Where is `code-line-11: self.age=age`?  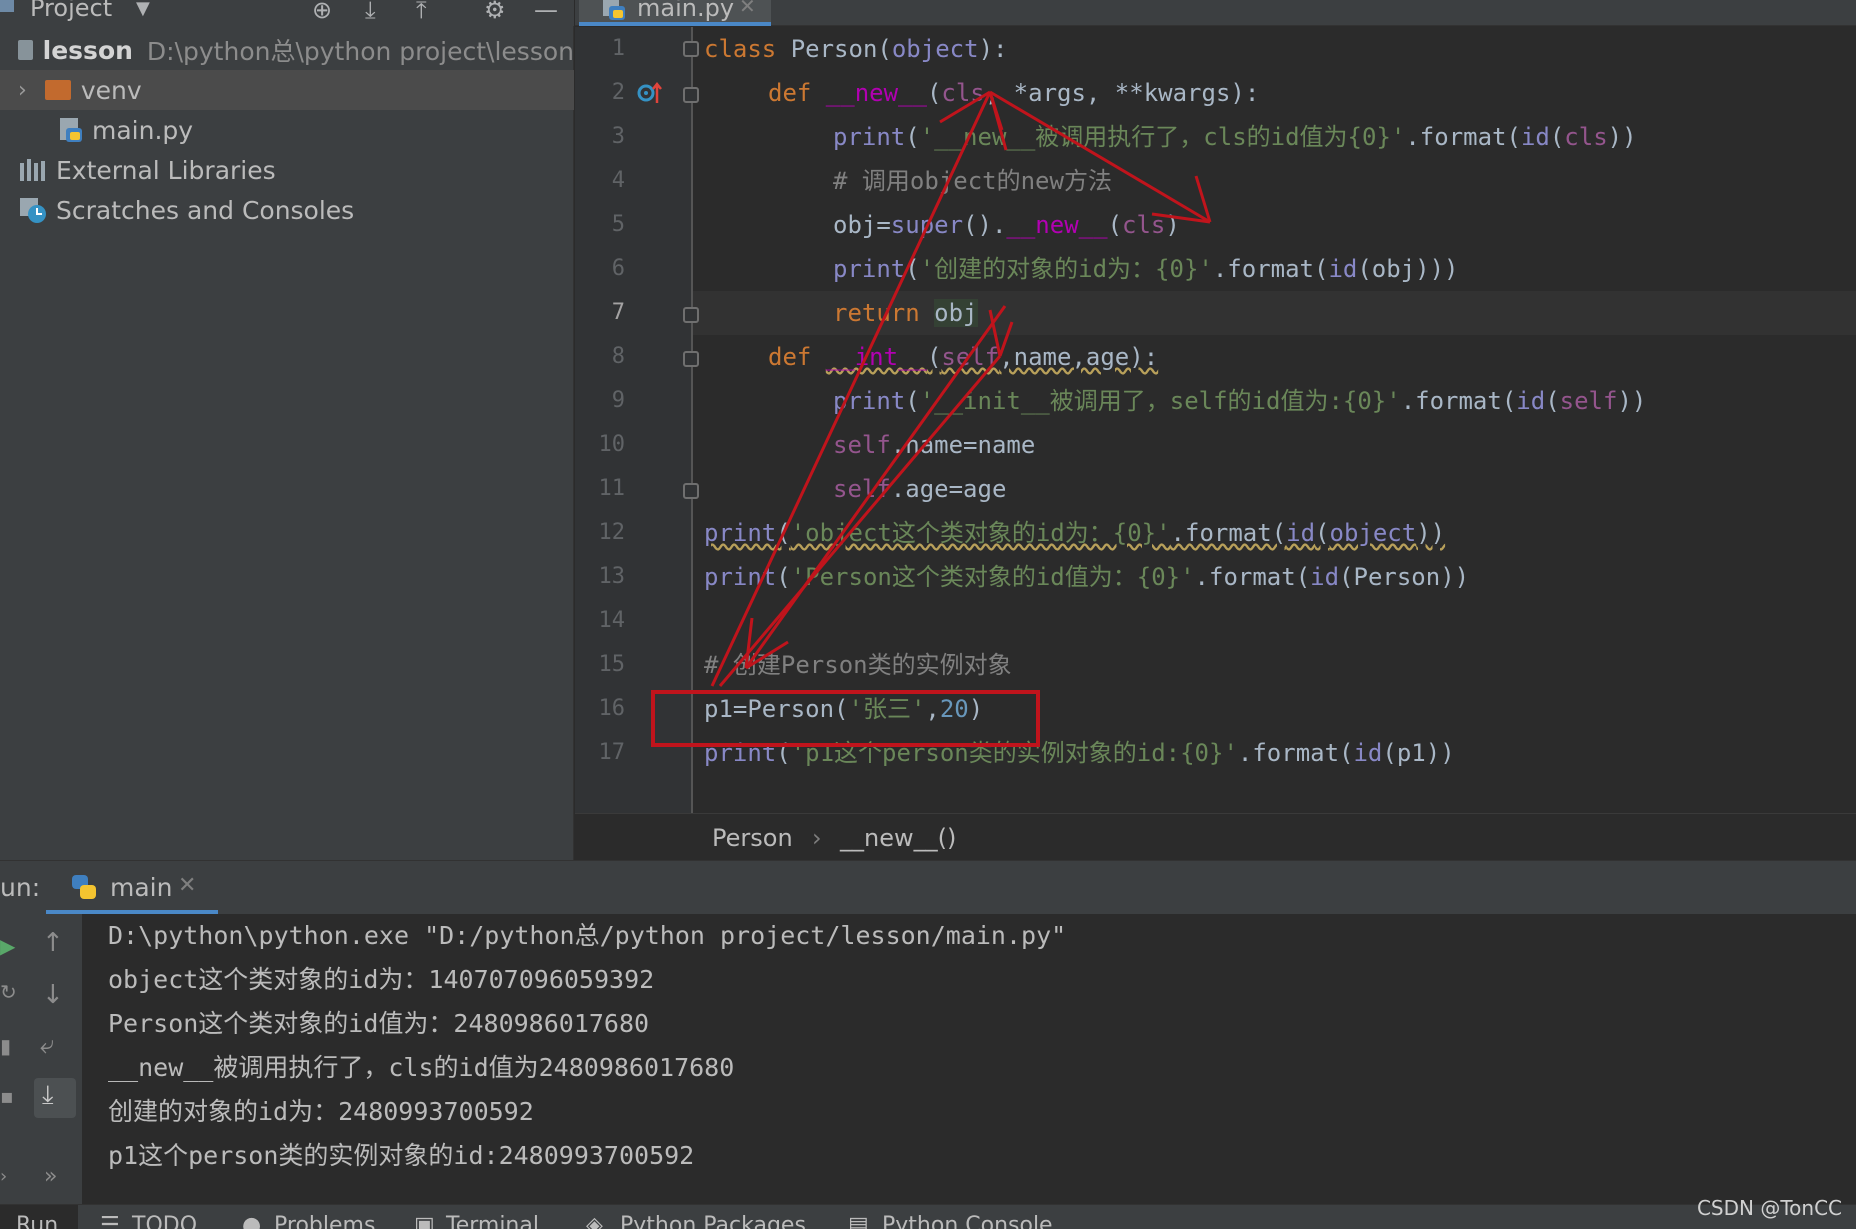 code-line-11: self.age=age is located at coordinates (919, 489).